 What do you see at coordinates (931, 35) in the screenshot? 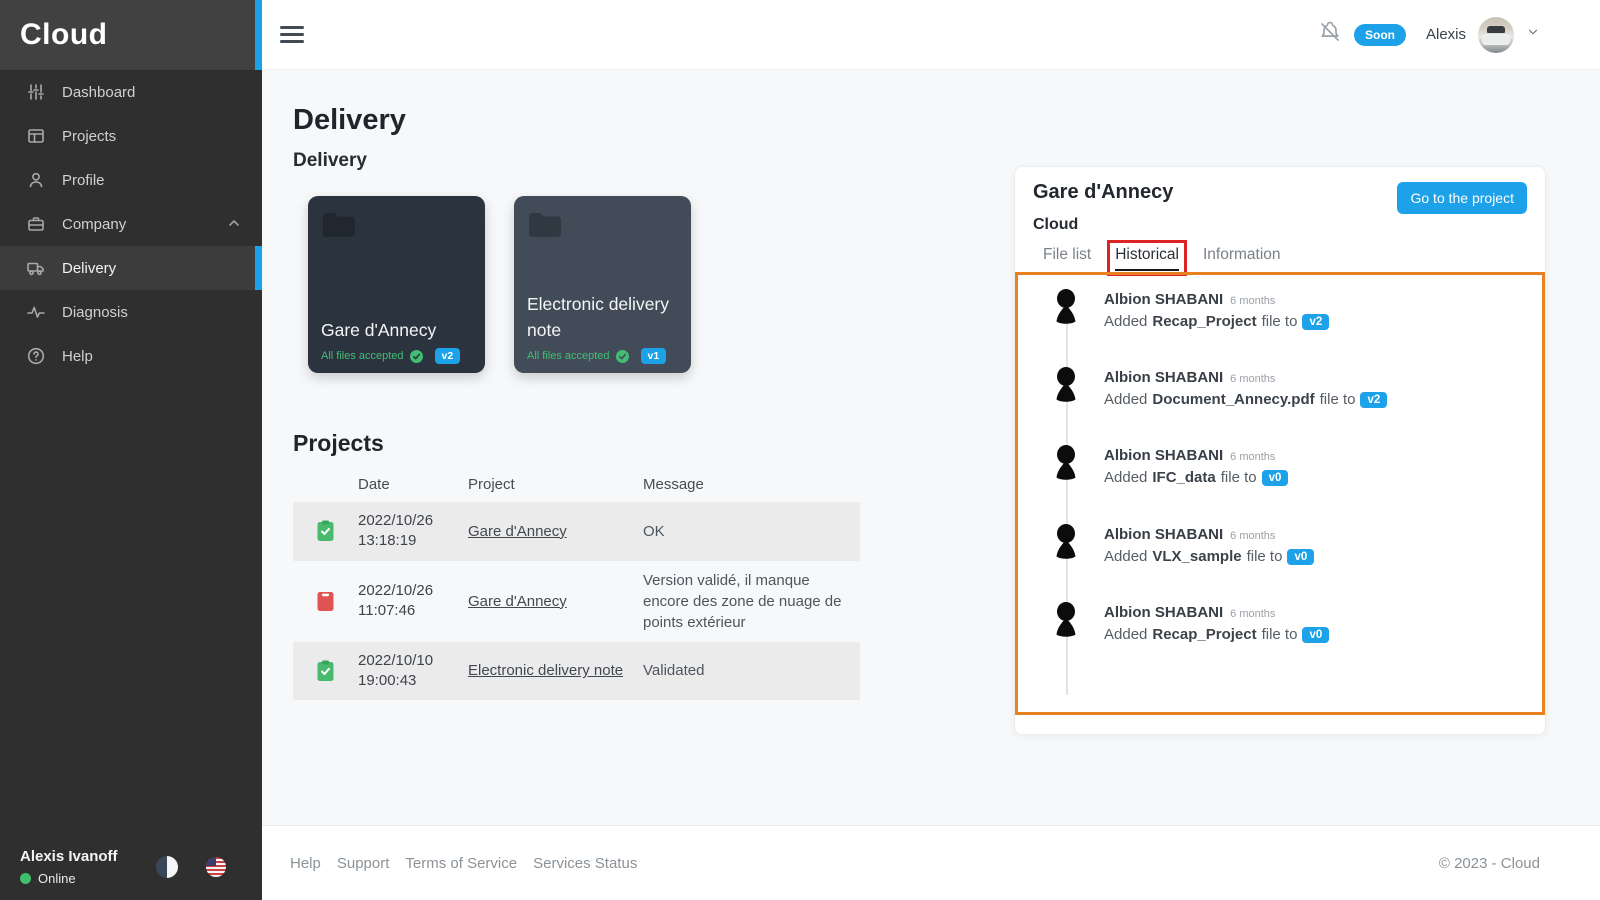
I see `topbar: Soon Alexis` at bounding box center [931, 35].